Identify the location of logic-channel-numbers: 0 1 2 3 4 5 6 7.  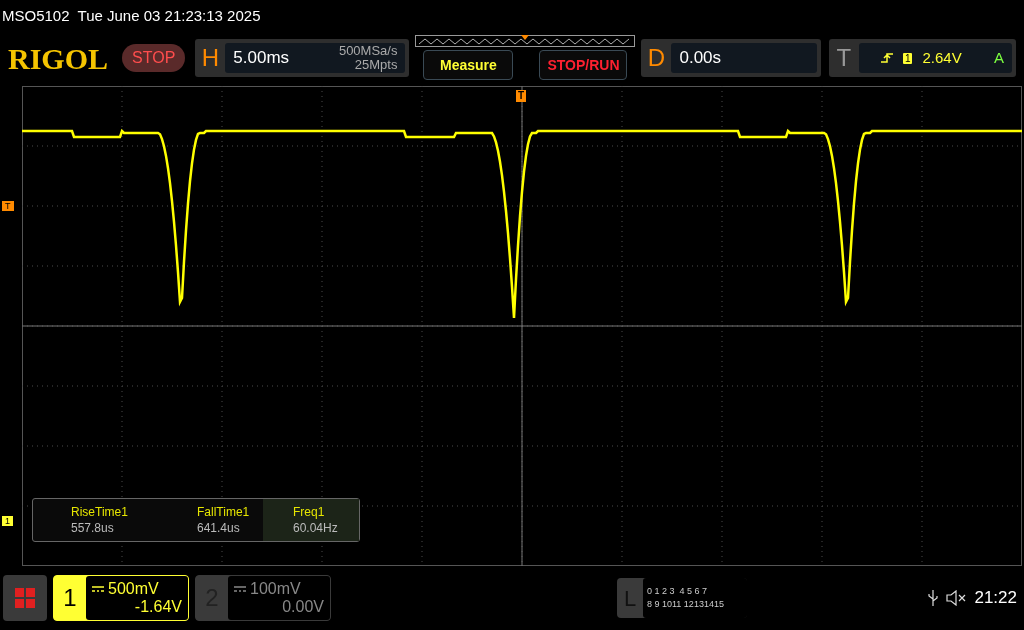
(678, 591).